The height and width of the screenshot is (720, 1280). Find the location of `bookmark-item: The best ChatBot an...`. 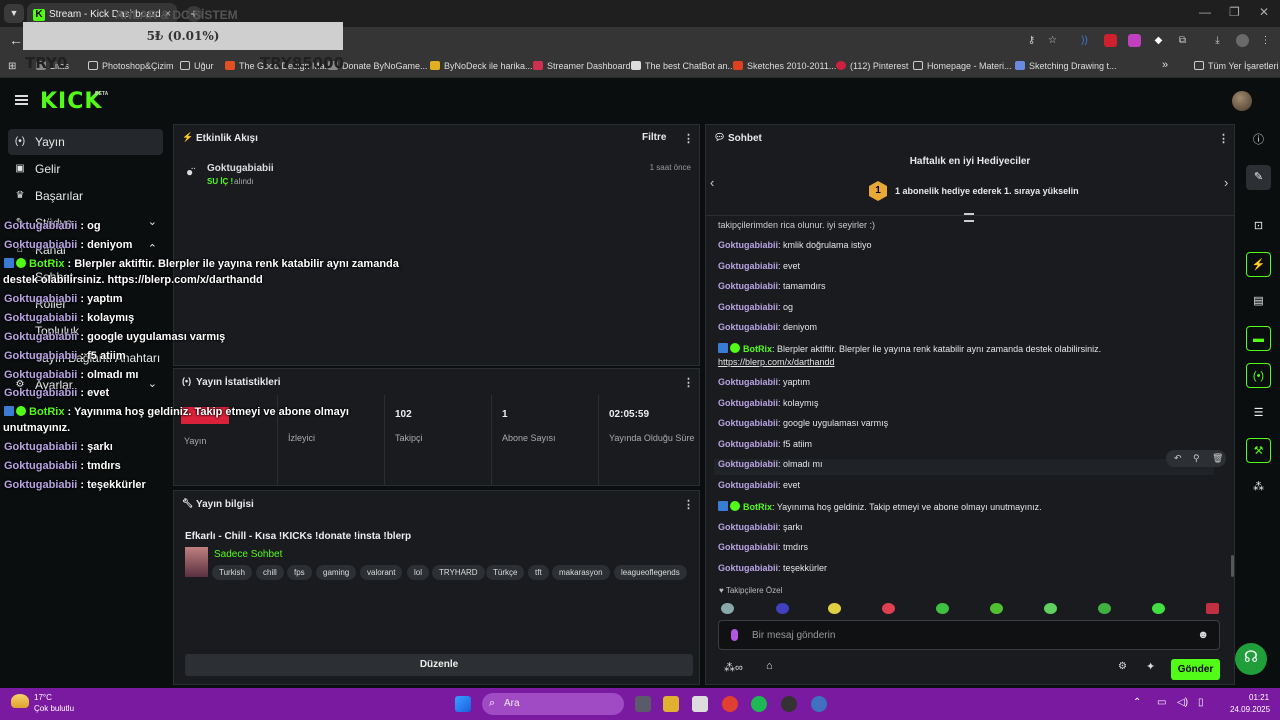

bookmark-item: The best ChatBot an... is located at coordinates (683, 66).